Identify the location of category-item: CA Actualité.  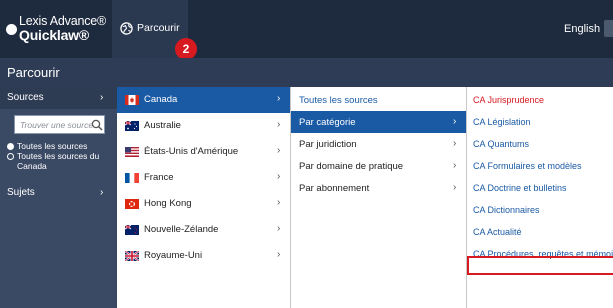
(540, 232).